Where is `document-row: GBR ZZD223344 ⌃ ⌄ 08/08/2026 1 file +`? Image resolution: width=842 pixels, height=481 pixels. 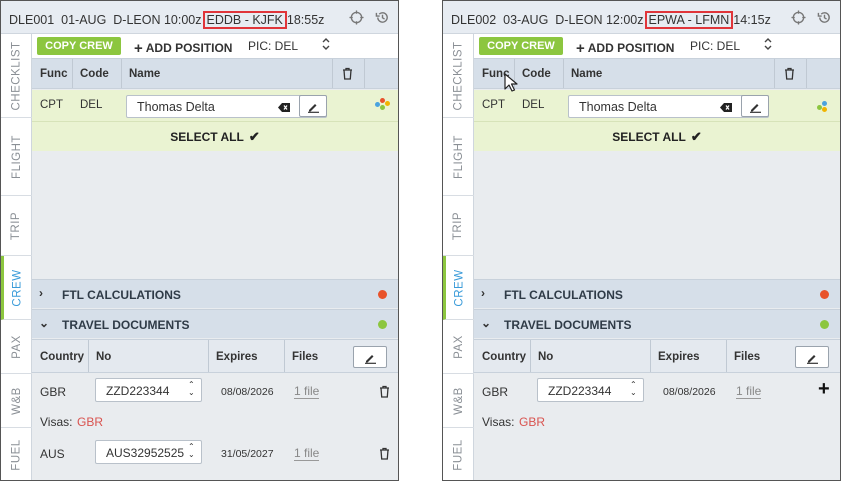 document-row: GBR ZZD223344 ⌃ ⌄ 08/08/2026 1 file + is located at coordinates (657, 390).